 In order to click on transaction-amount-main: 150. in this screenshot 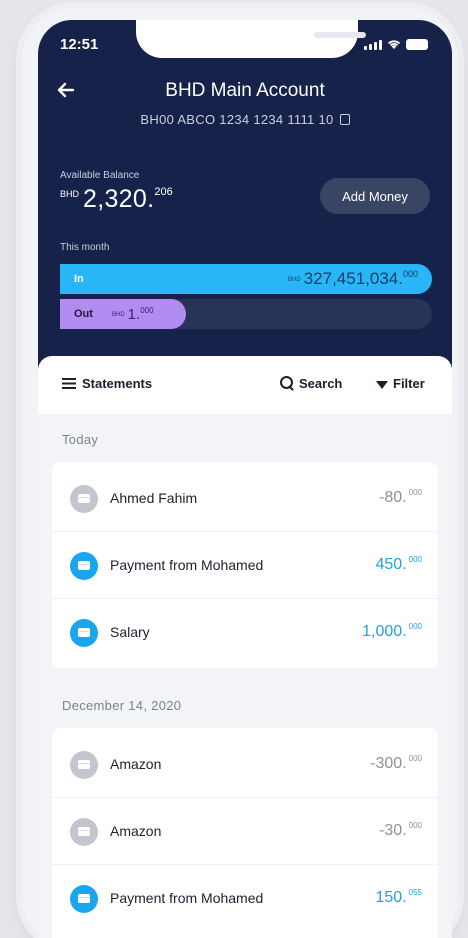, I will do `click(391, 897)`.